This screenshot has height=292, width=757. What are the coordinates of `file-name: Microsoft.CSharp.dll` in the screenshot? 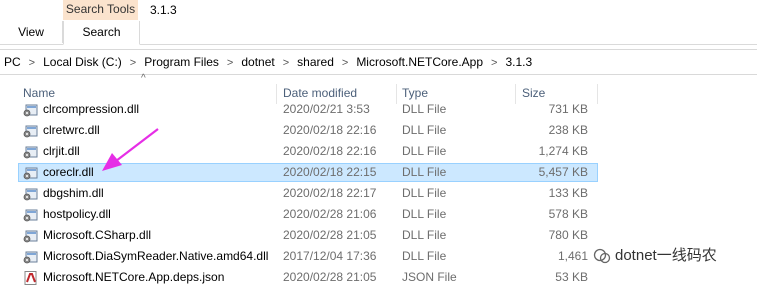 It's located at (97, 235).